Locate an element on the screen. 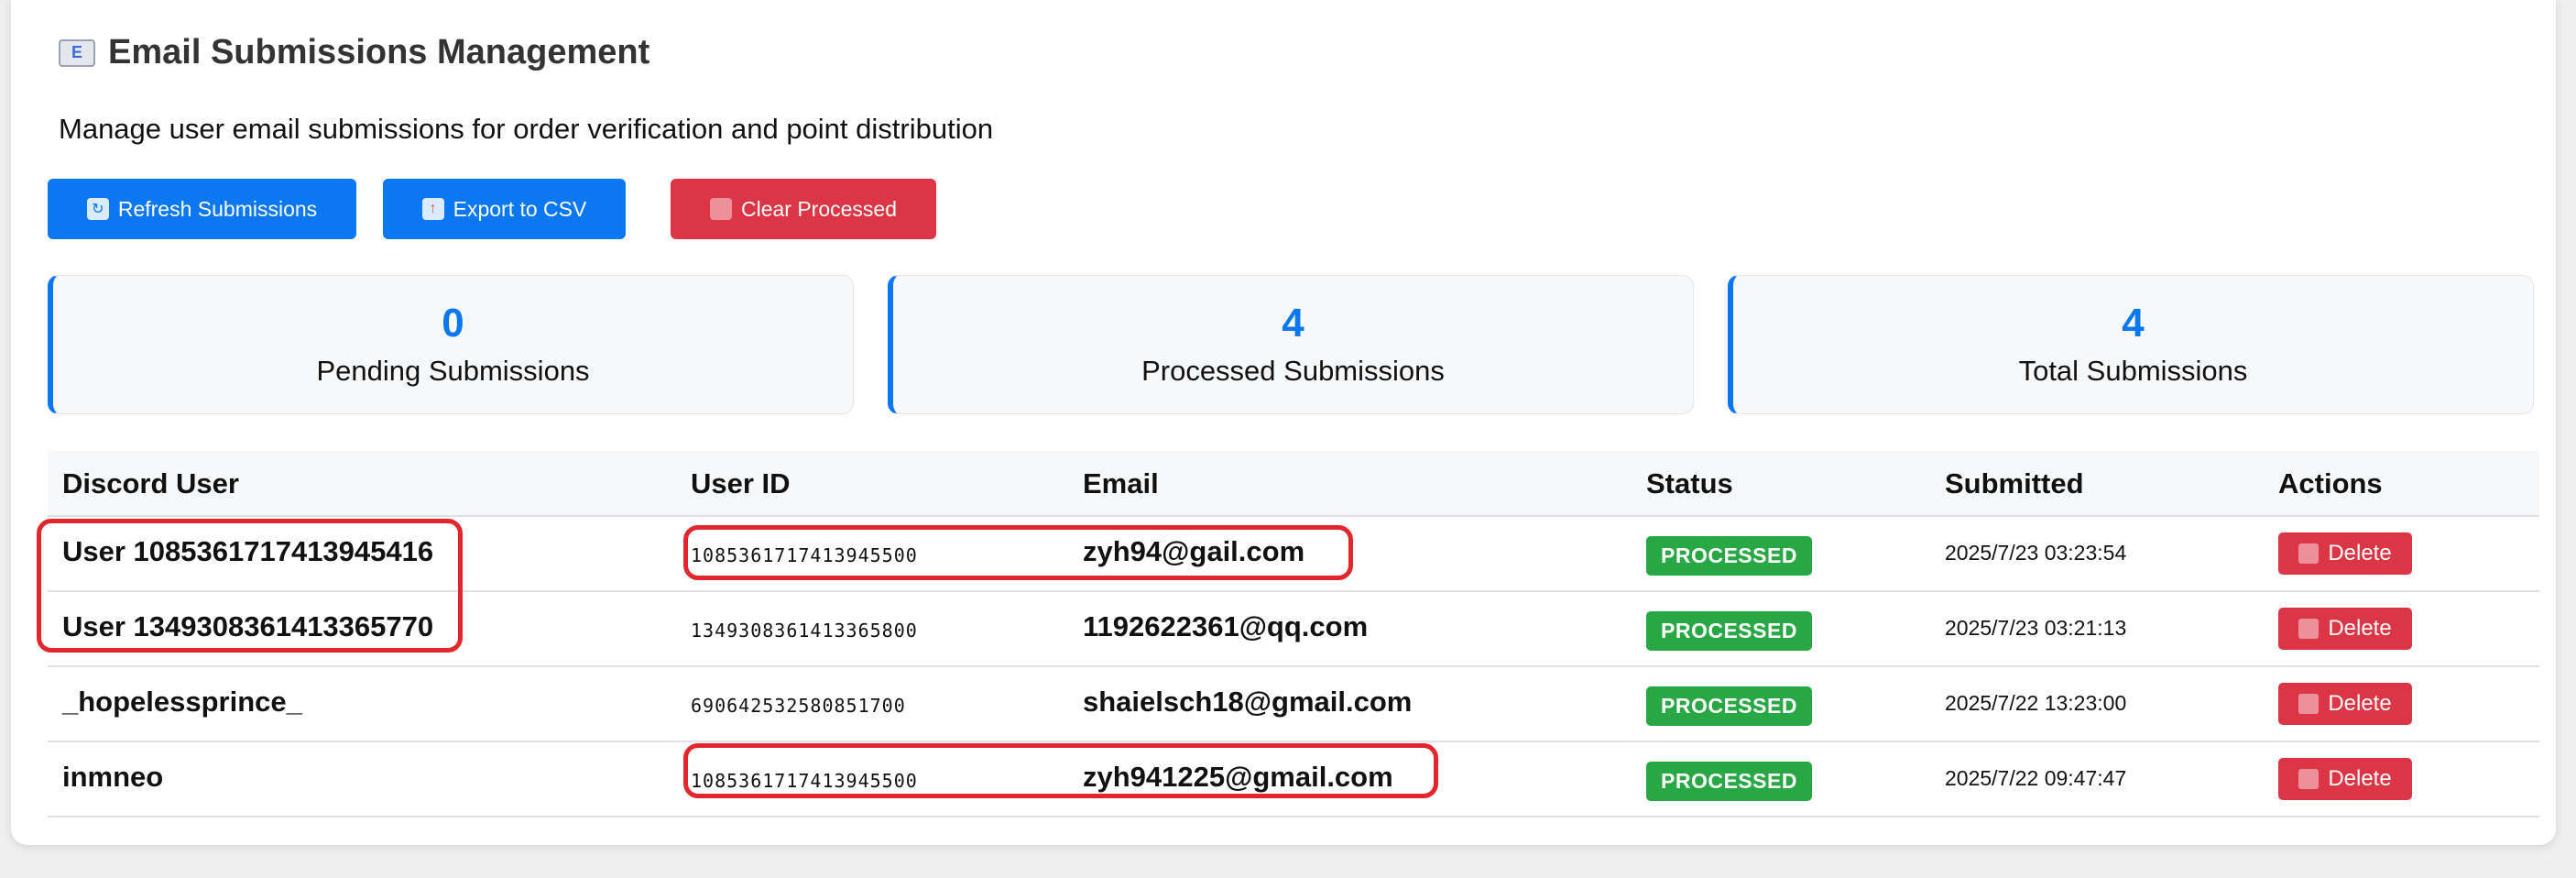  stat-card-total: 4 Total Submissions is located at coordinates (2131, 344).